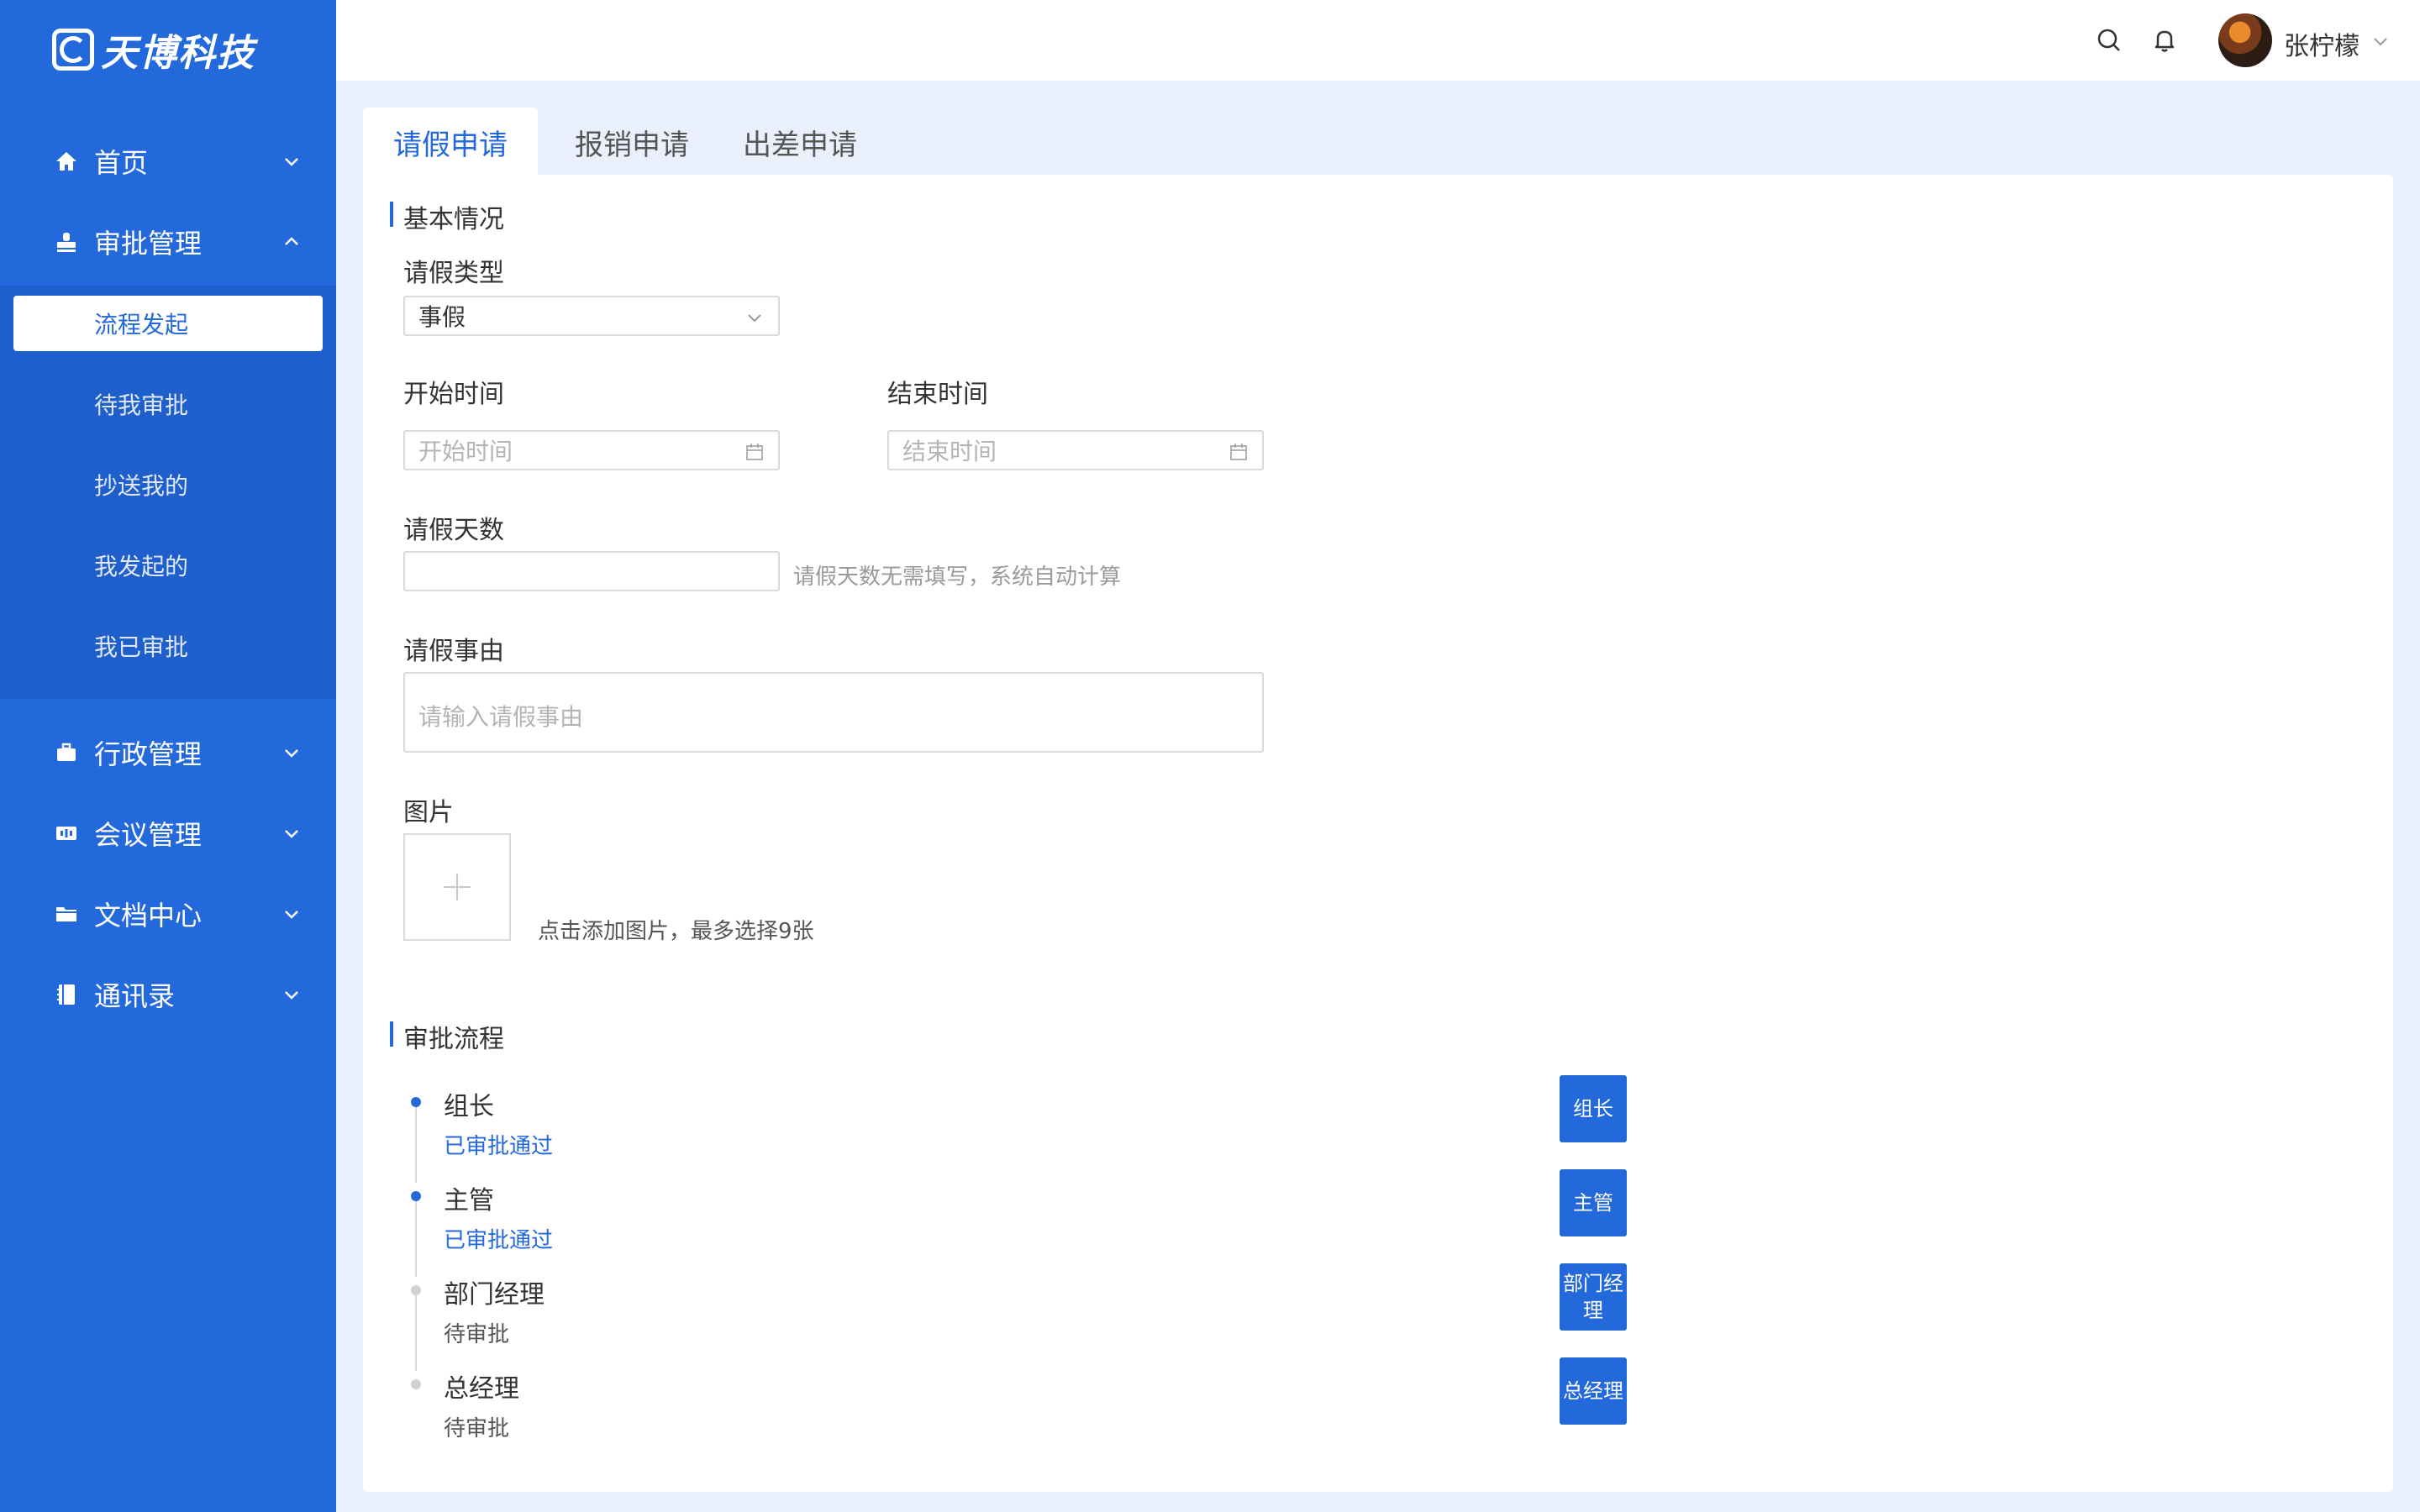 The image size is (2420, 1512). I want to click on address-book-icon, so click(66, 994).